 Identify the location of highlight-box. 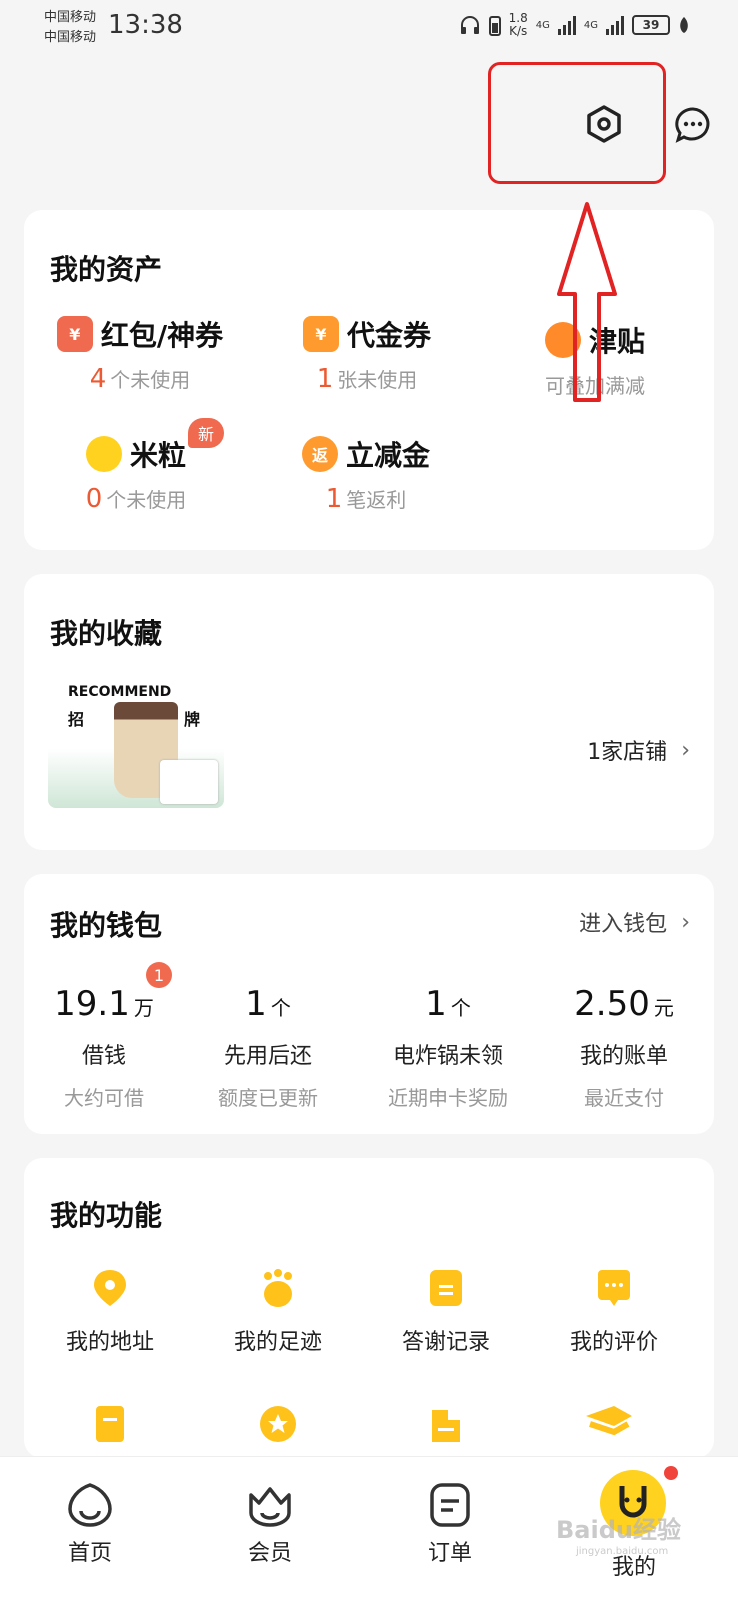
(577, 123).